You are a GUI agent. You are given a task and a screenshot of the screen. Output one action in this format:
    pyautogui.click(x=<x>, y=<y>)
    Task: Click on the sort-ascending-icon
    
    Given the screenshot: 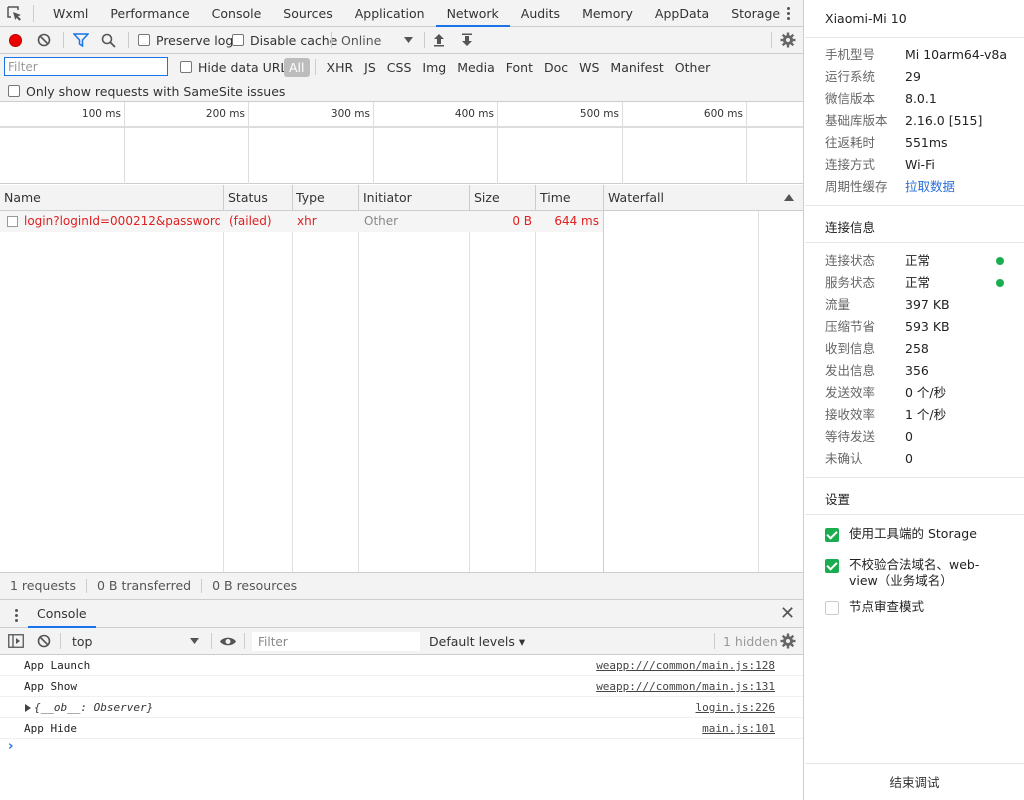 What is the action you would take?
    pyautogui.click(x=789, y=197)
    